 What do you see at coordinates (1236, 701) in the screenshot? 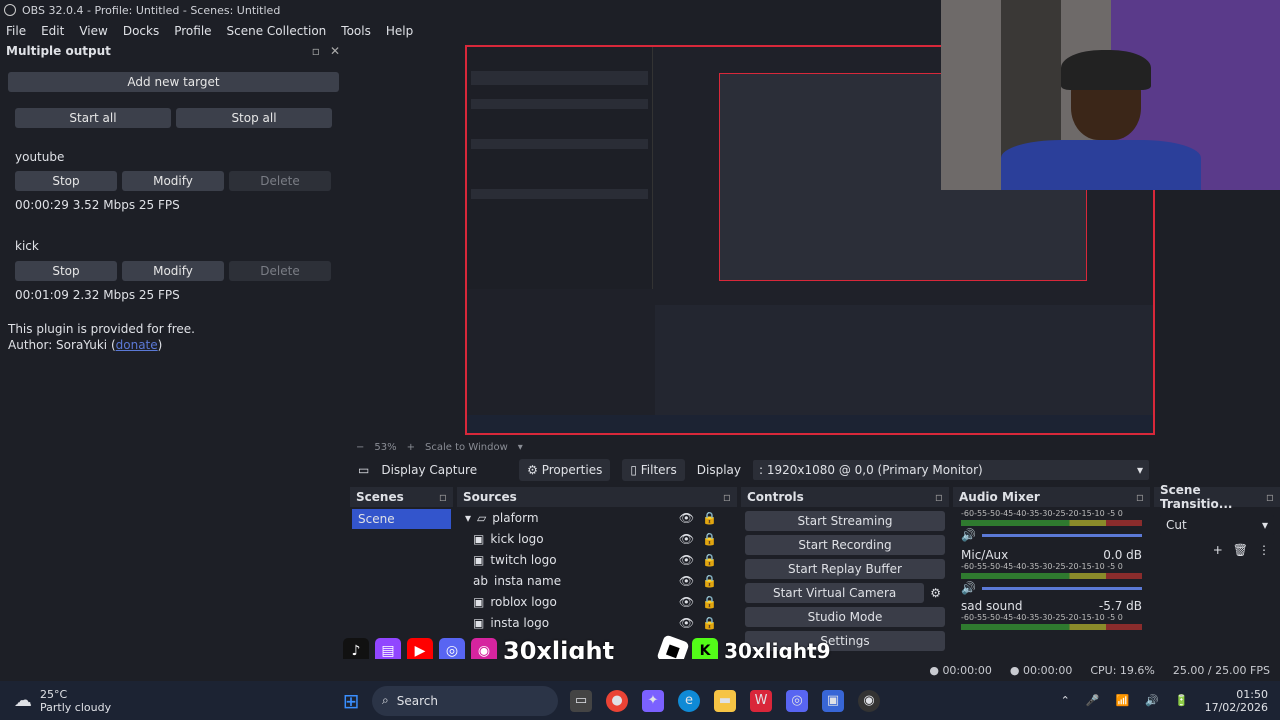
I see `clock: 01:50 17/02/2026` at bounding box center [1236, 701].